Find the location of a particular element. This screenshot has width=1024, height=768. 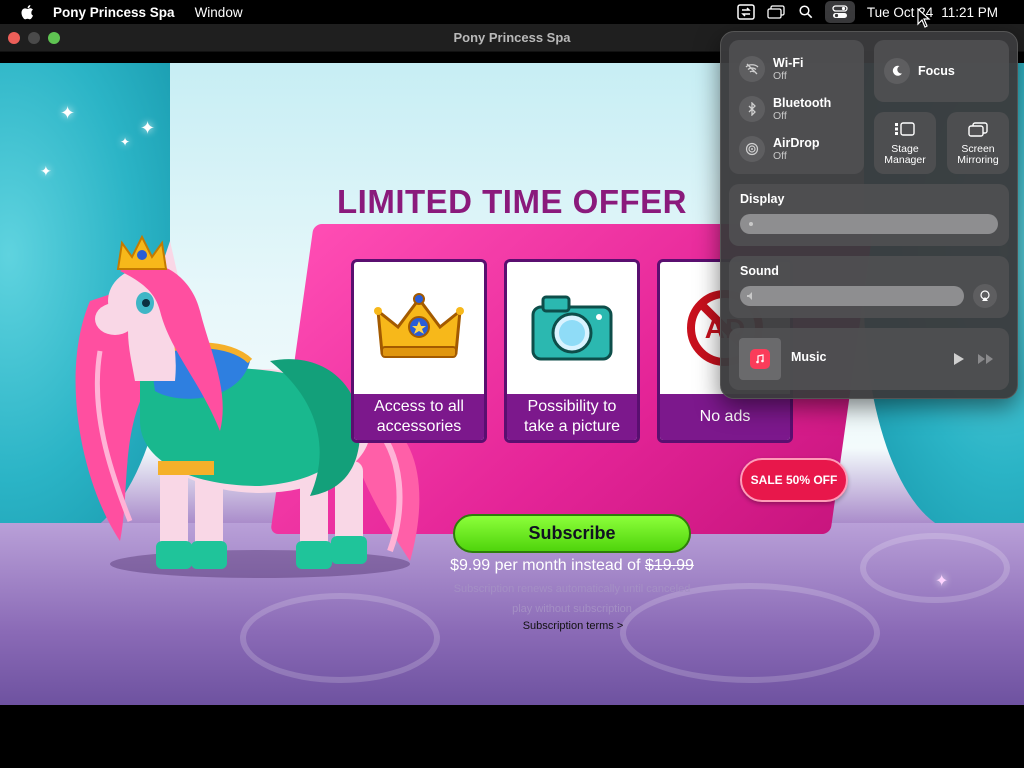

price-text: per month instead of is located at coordinates (567, 565).